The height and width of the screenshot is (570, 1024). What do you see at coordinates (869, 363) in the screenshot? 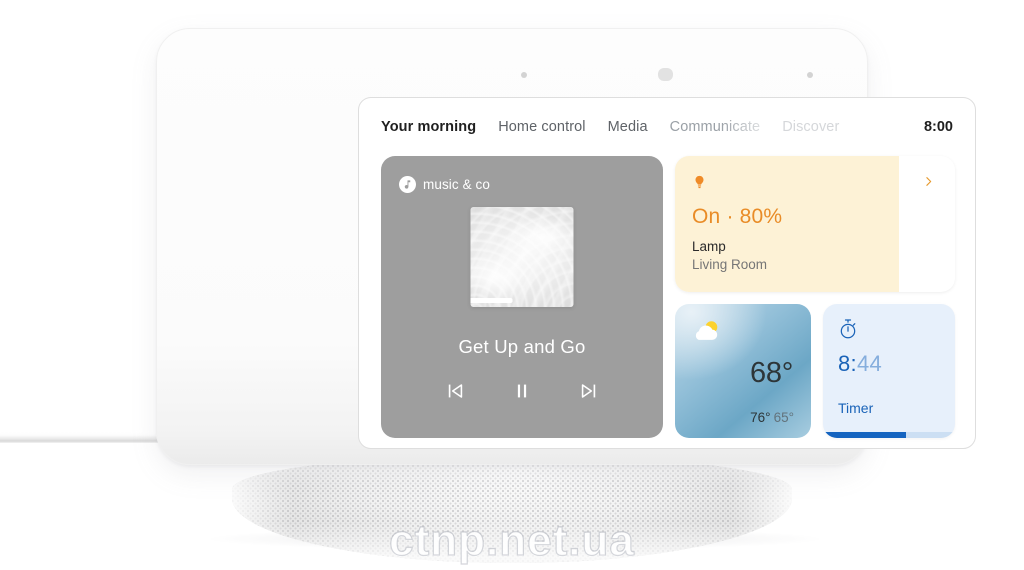
I see `timer-seconds: 44` at bounding box center [869, 363].